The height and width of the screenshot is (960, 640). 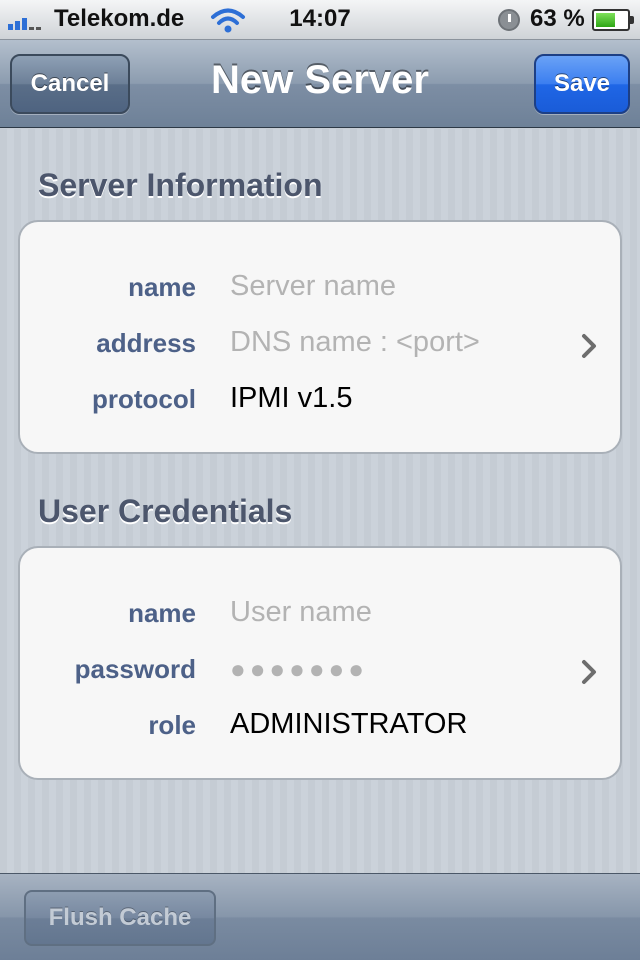 I want to click on bottom-toolbar: Flush Cache, so click(x=320, y=916).